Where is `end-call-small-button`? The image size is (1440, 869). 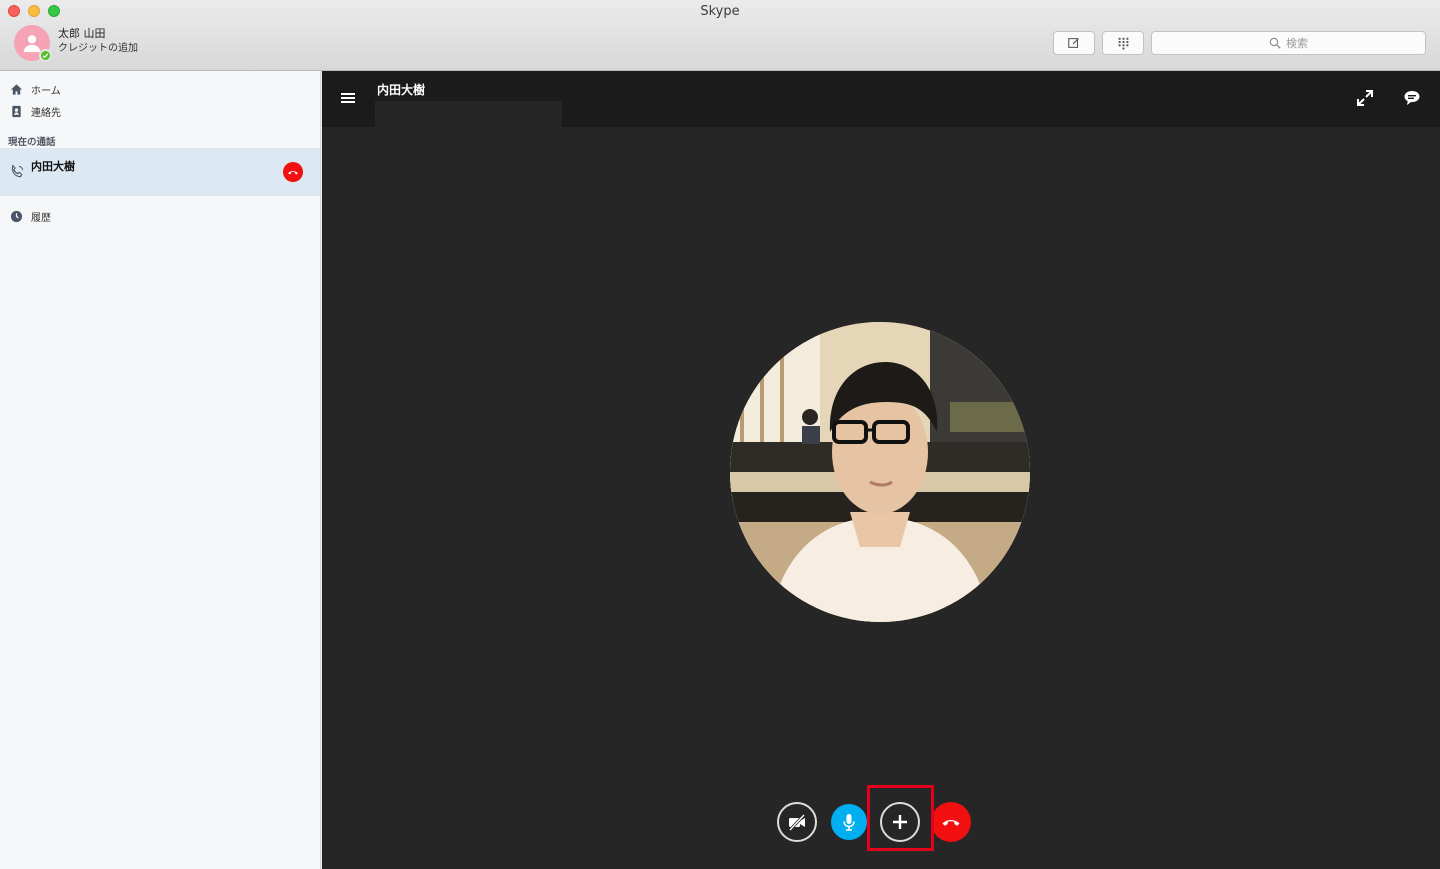
end-call-small-button is located at coordinates (293, 172).